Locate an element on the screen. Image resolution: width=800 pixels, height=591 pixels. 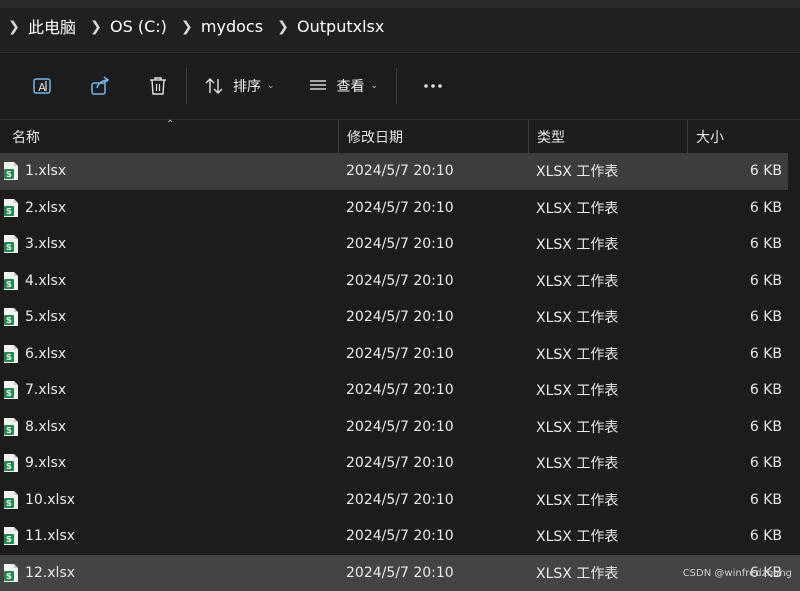
file-name-cell: S 12.xlsx is located at coordinates (169, 573).